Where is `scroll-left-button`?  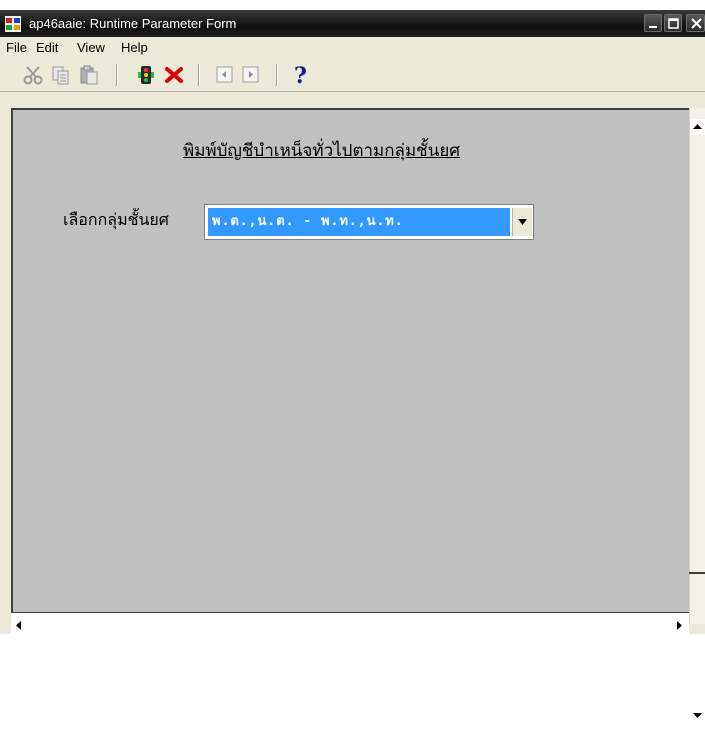
scroll-left-button is located at coordinates (19, 626).